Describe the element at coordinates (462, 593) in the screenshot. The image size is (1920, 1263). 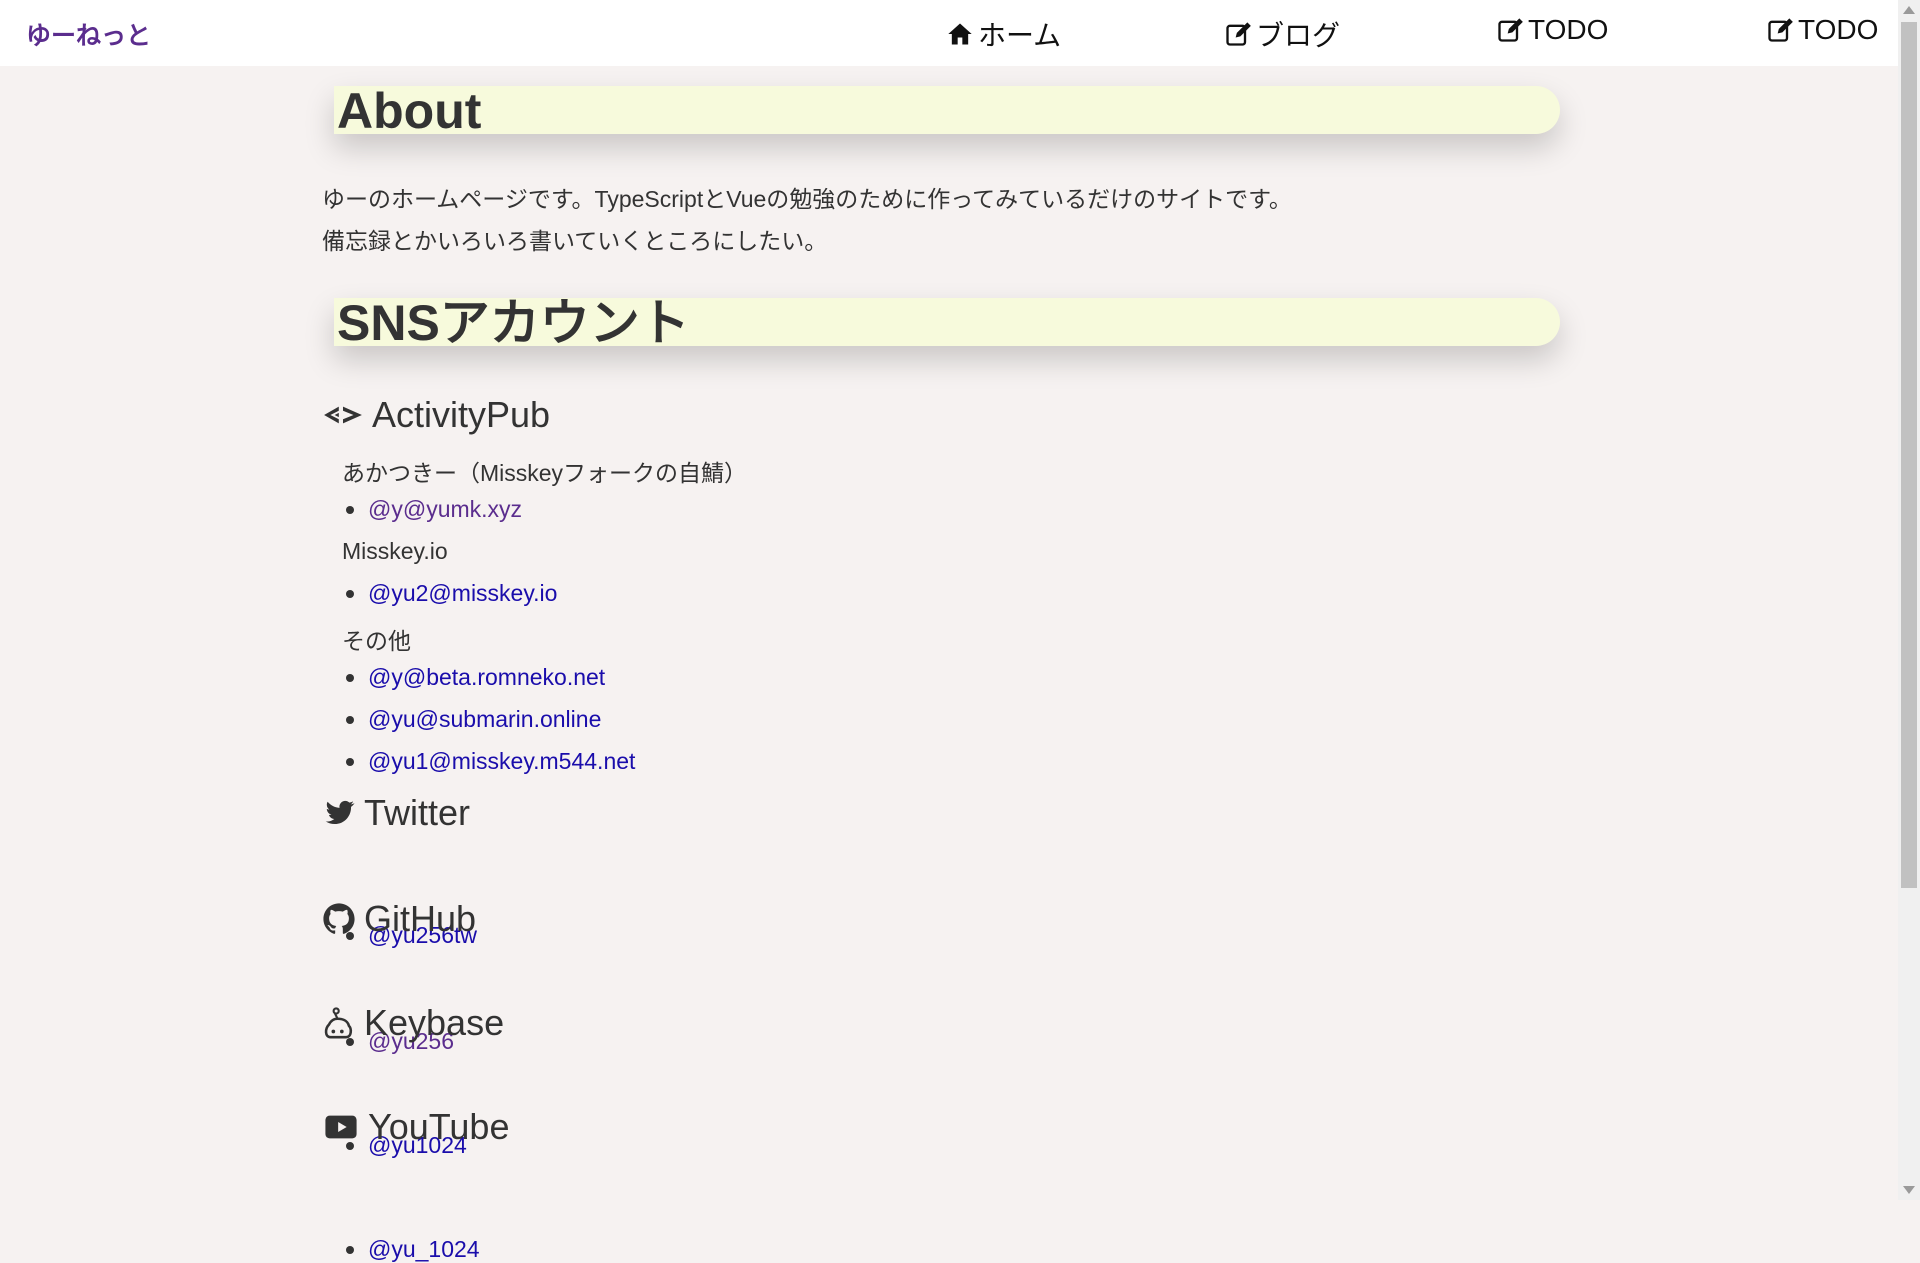
I see `account-link: @yu2@misskey.io` at that location.